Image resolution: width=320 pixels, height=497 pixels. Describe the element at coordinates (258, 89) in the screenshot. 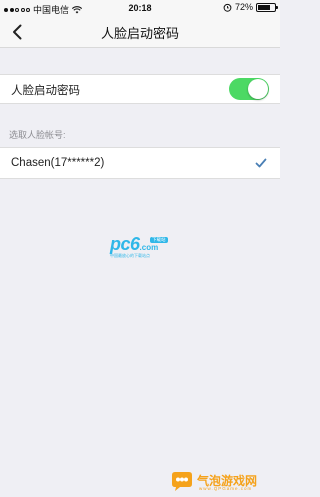

I see `toggle-knob` at that location.